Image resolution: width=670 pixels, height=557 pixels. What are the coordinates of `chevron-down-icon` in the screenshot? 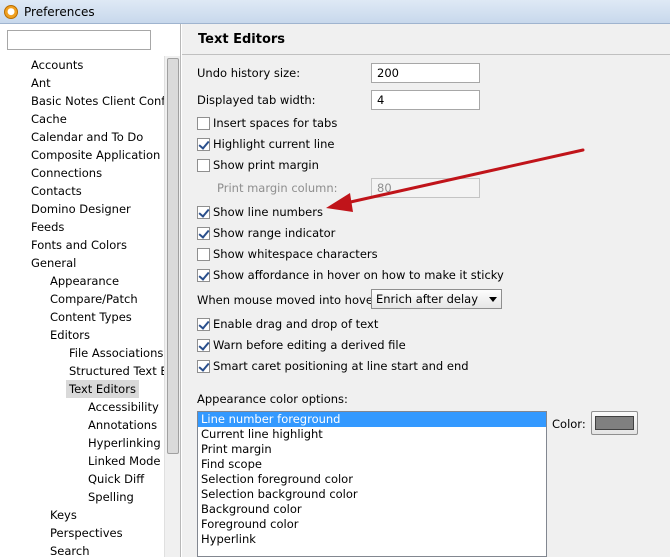 It's located at (493, 299).